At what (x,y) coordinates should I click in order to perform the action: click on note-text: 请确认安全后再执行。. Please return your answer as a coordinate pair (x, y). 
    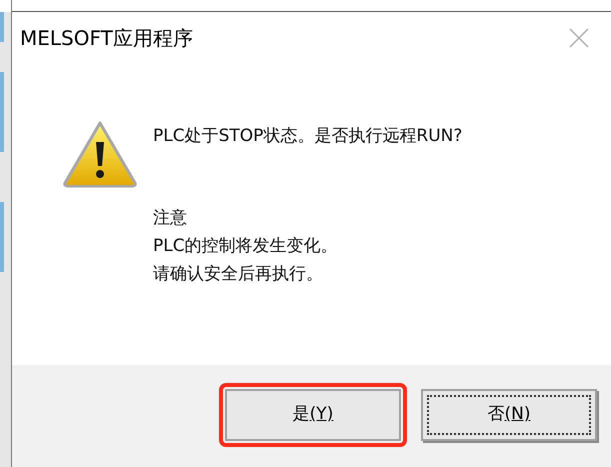
    Looking at the image, I should click on (238, 274).